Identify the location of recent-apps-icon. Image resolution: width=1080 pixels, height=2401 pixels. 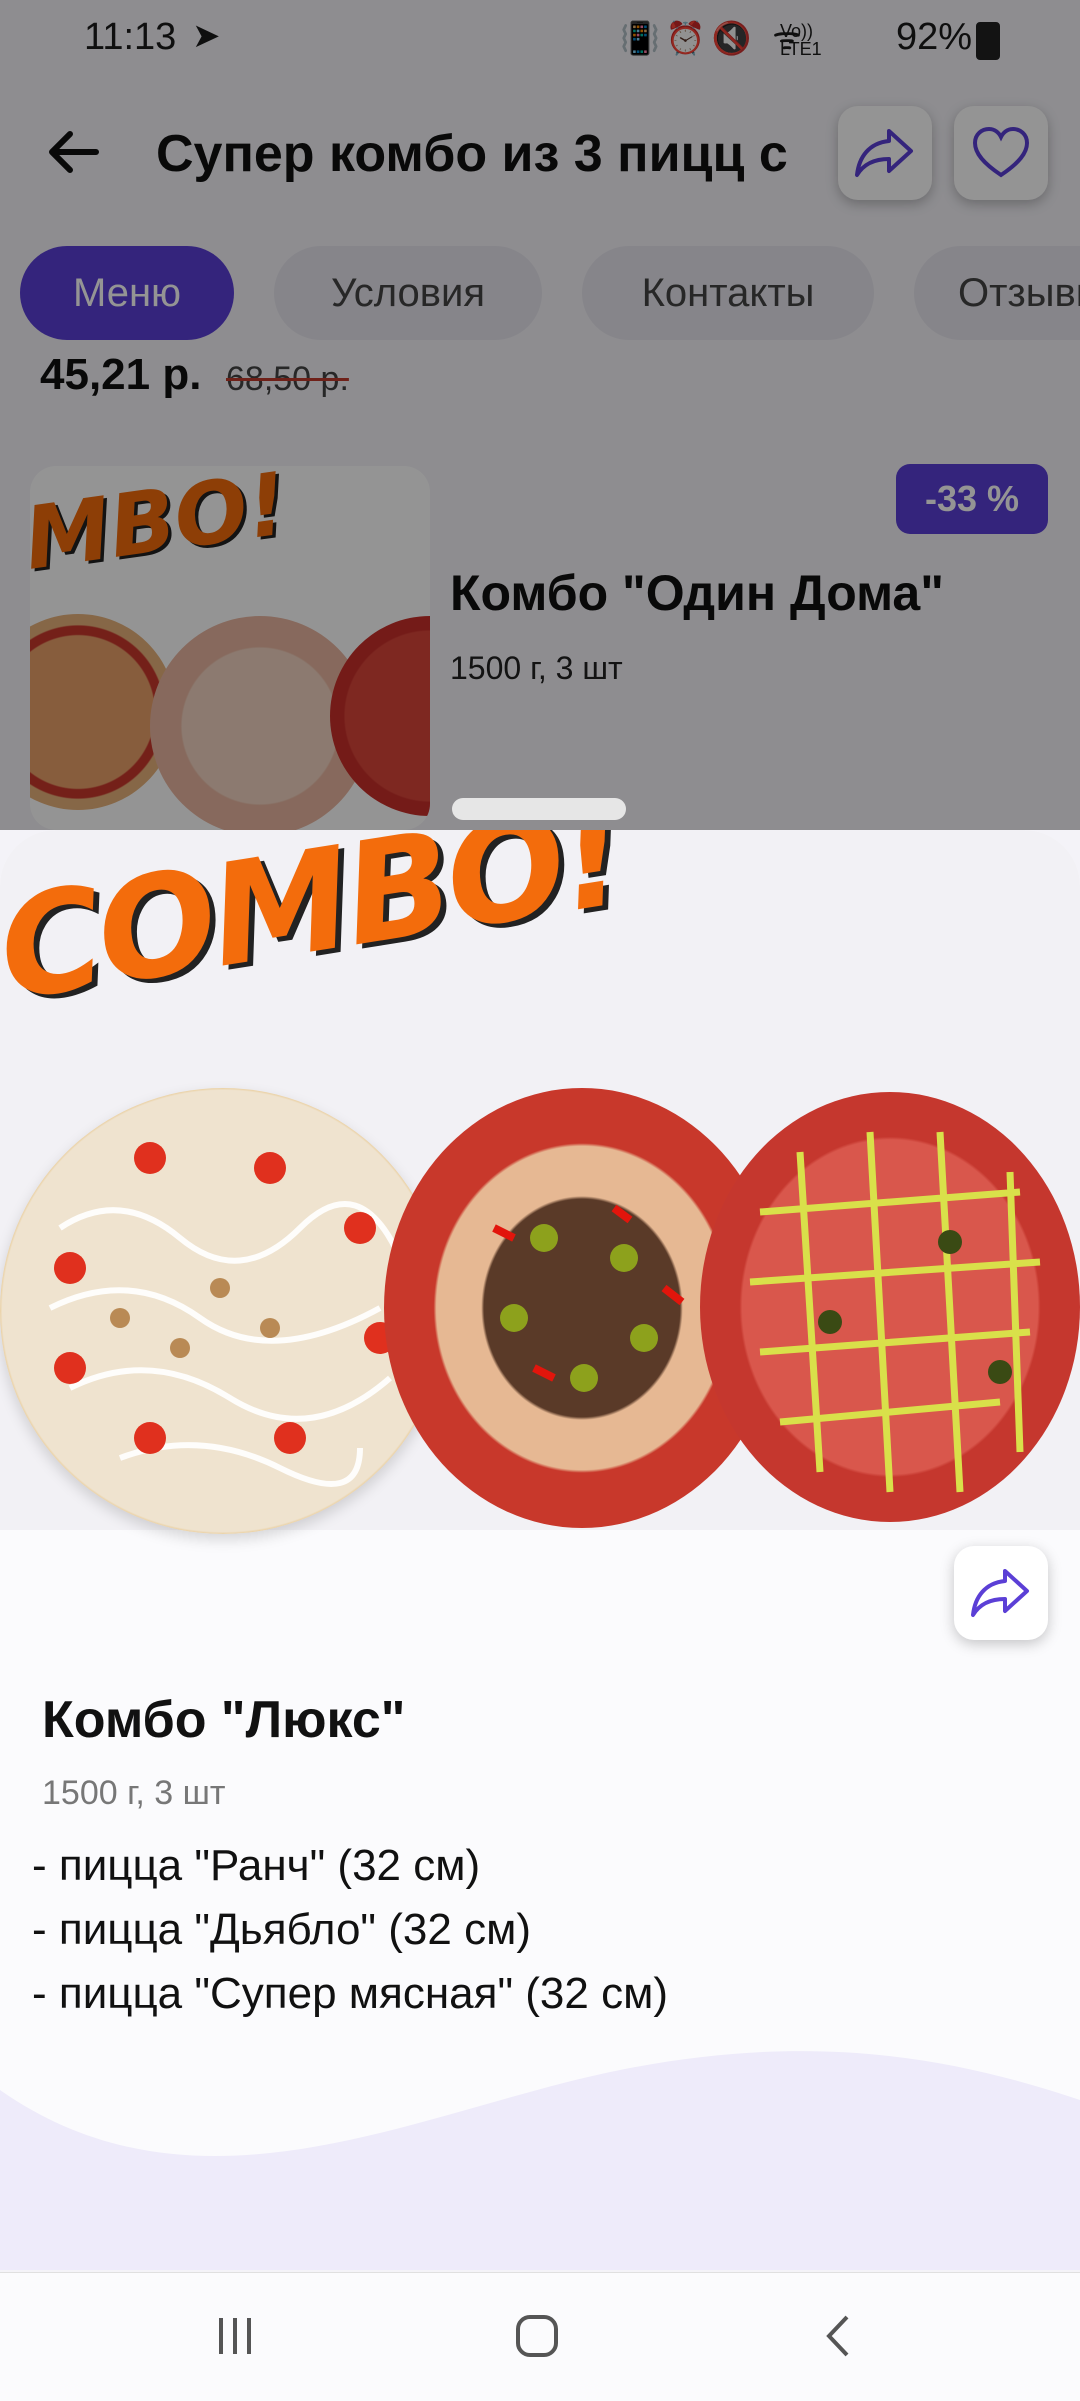
(235, 2336).